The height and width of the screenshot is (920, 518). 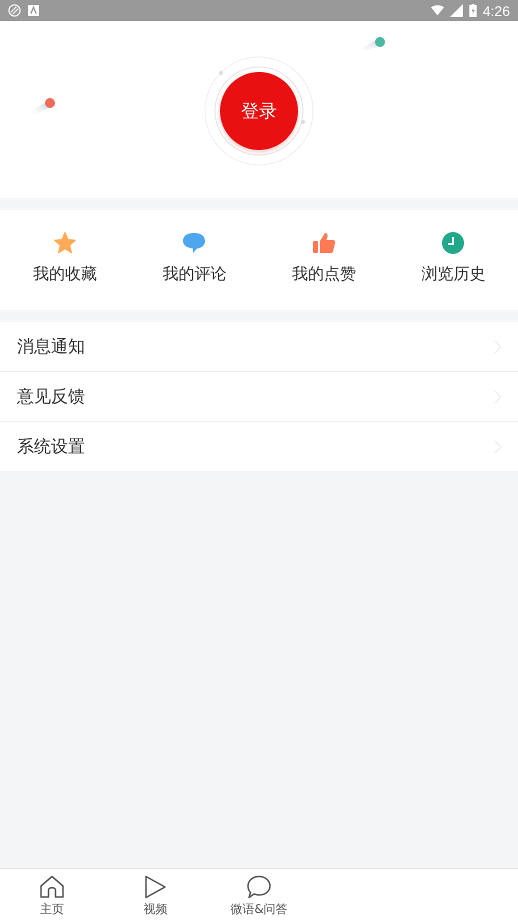 I want to click on sim-icon, so click(x=14, y=10).